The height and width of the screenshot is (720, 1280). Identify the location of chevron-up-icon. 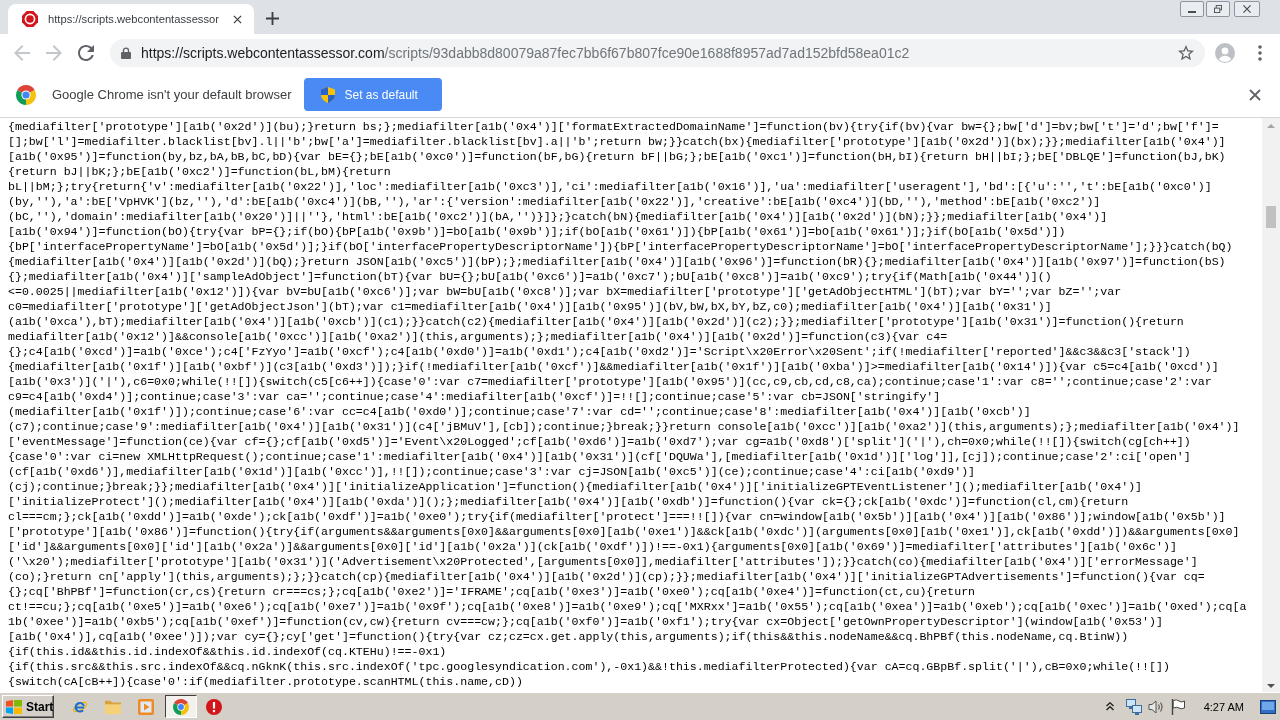
(1109, 706).